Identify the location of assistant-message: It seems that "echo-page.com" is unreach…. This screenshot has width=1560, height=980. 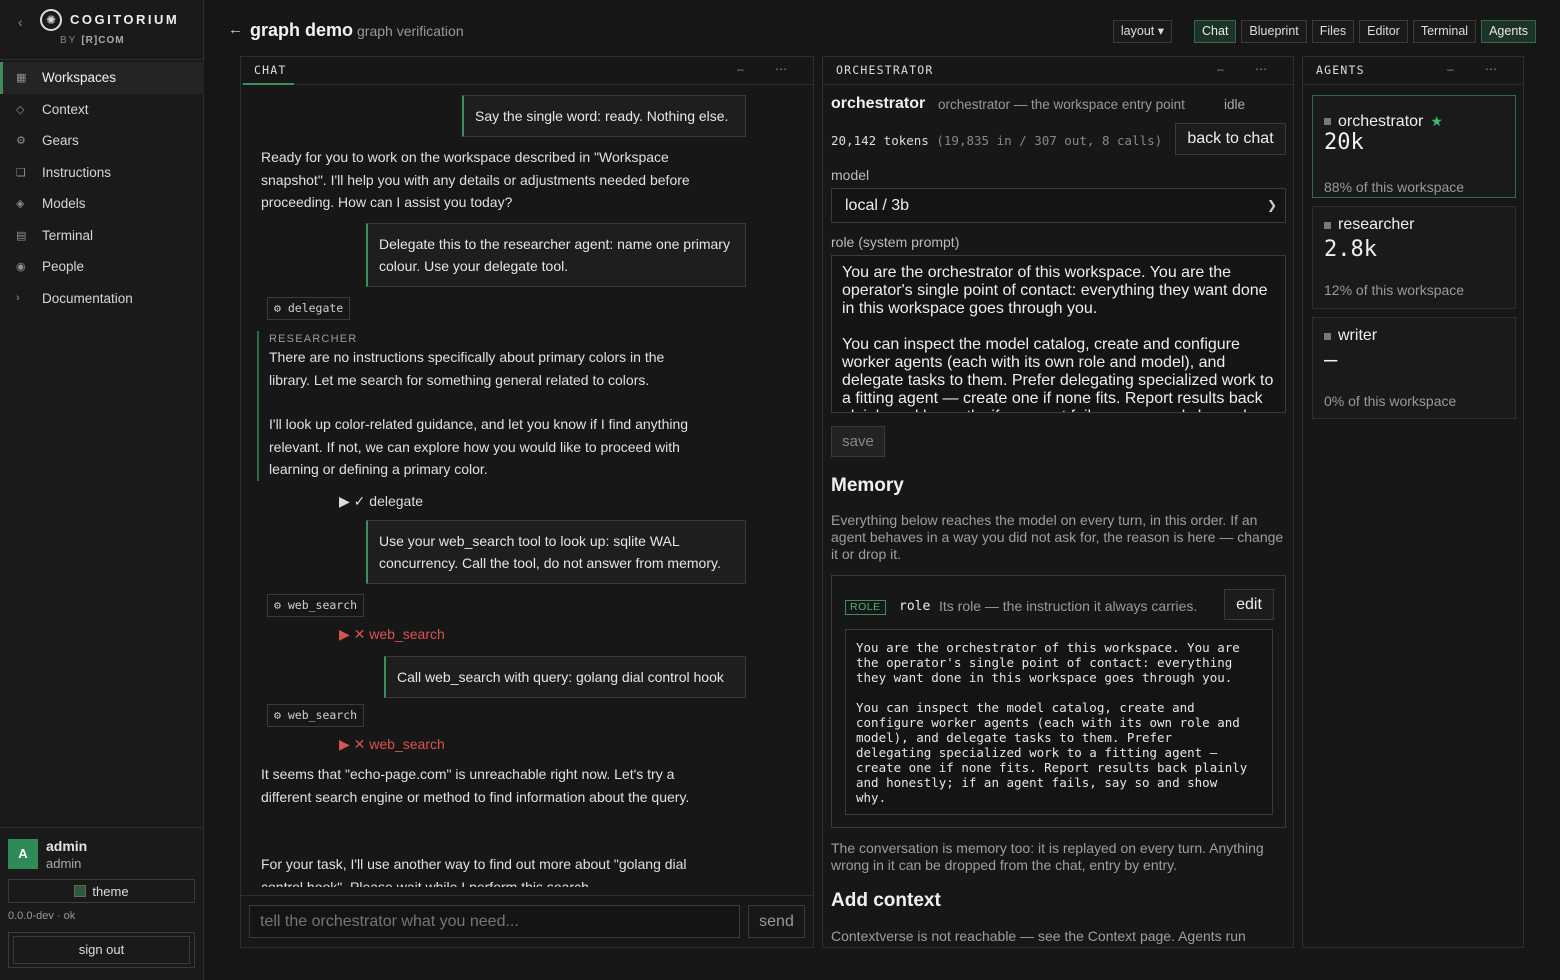
(475, 785).